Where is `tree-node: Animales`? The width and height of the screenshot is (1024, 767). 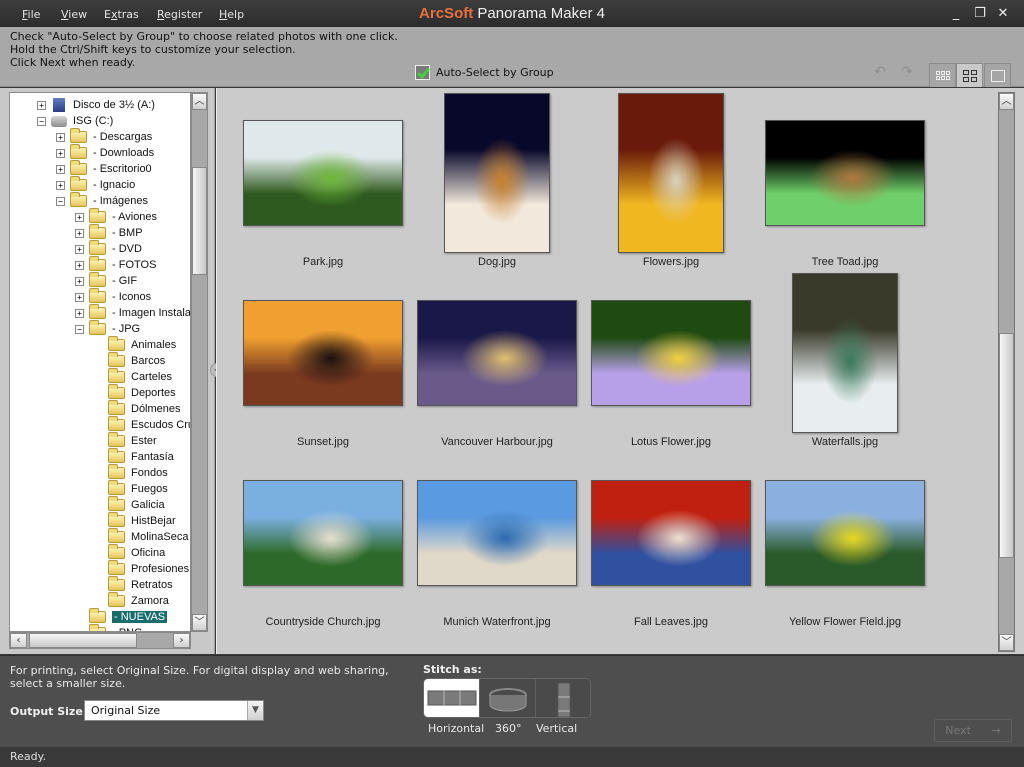 tree-node: Animales is located at coordinates (142, 344).